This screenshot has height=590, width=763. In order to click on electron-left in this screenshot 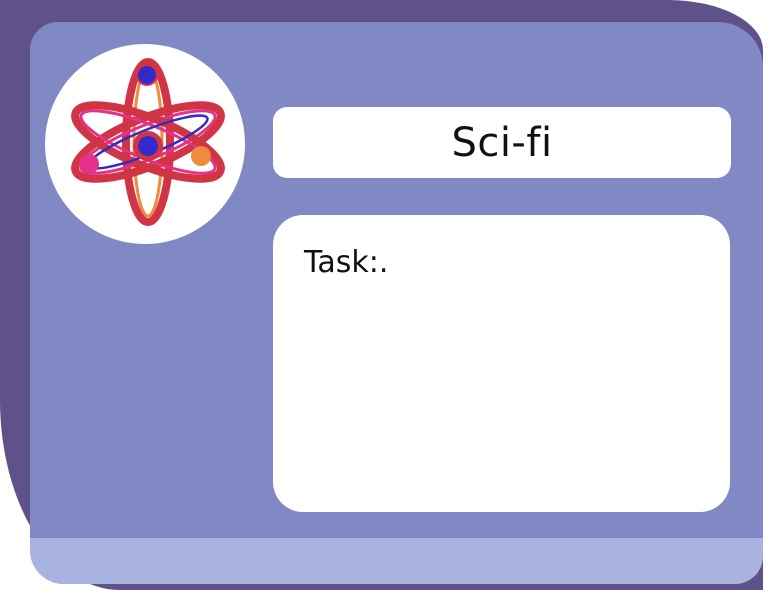, I will do `click(89, 164)`.